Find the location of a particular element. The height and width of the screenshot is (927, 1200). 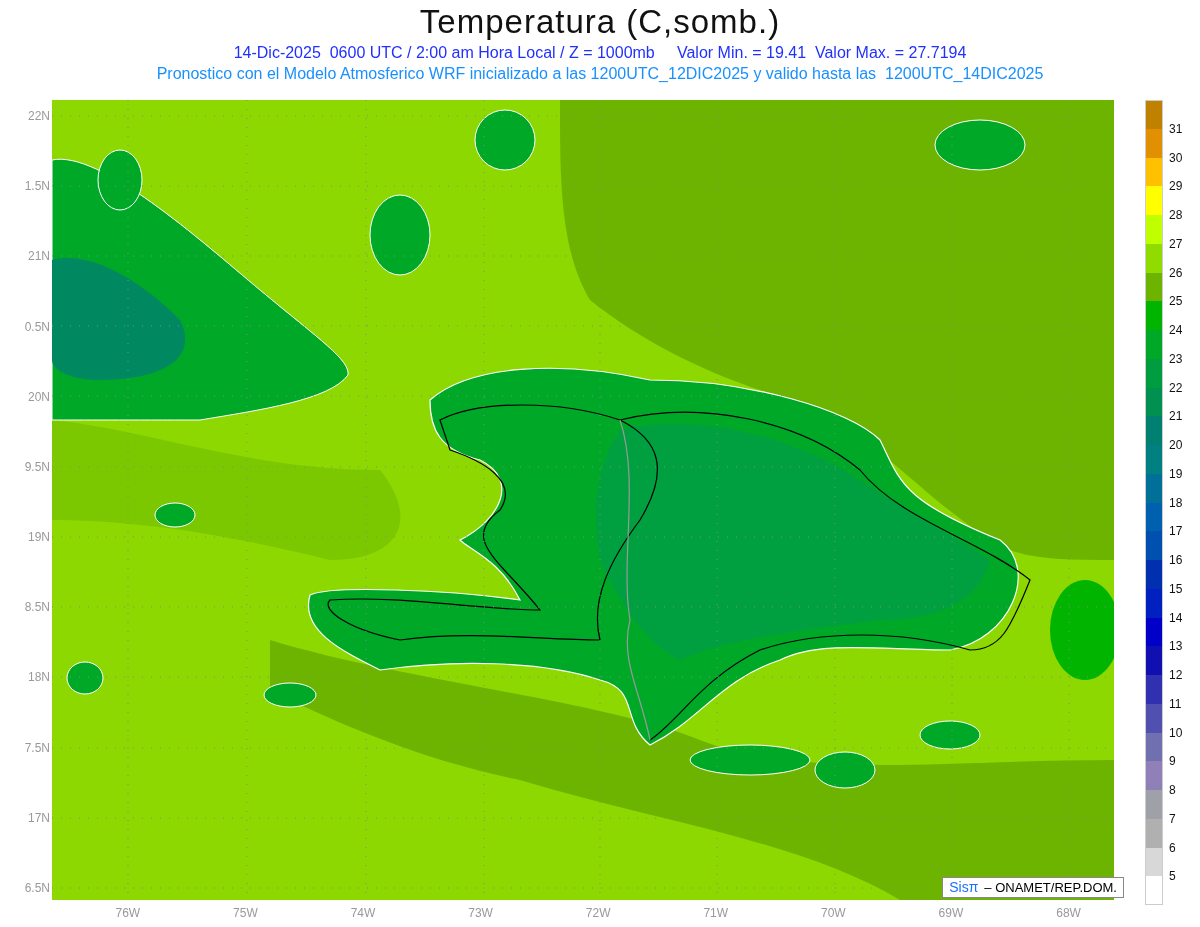

latitude-label: 19N is located at coordinates (39, 537).